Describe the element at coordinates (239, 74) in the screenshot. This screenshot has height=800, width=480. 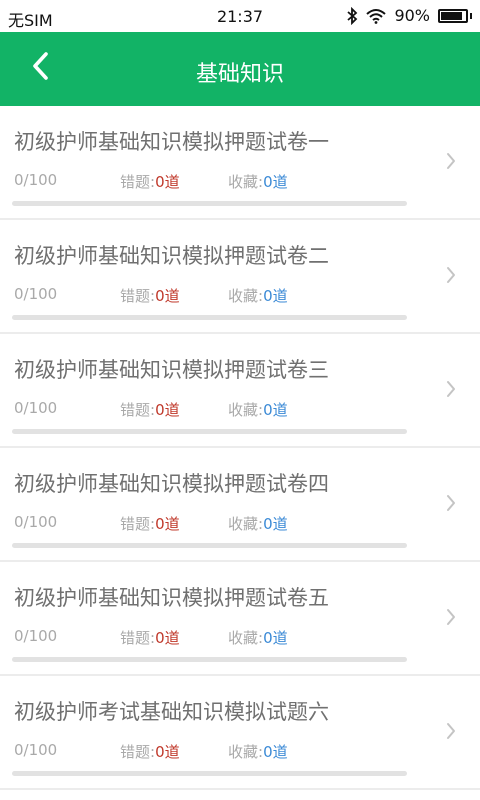
I see `page-title: 基础知识` at that location.